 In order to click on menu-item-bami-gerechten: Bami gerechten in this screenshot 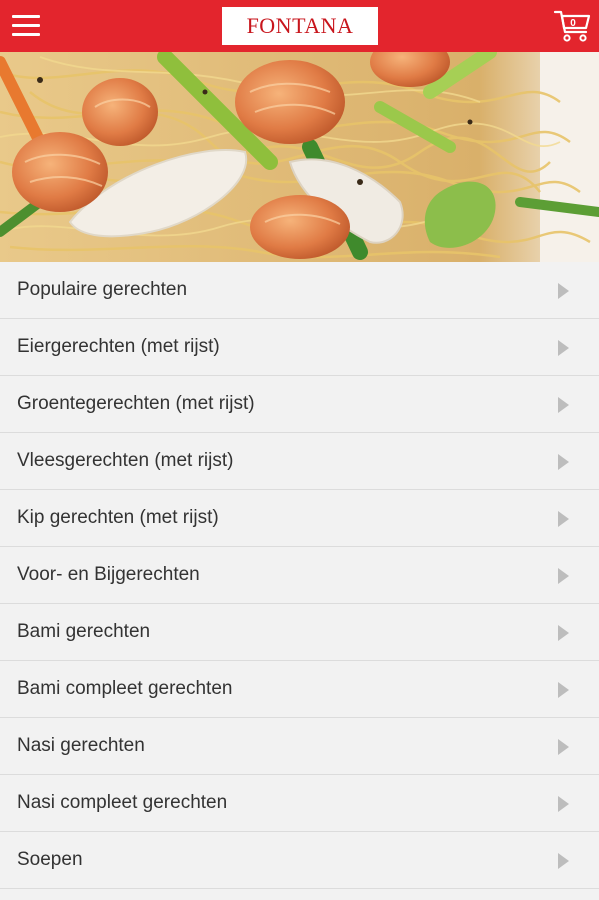, I will do `click(299, 632)`.